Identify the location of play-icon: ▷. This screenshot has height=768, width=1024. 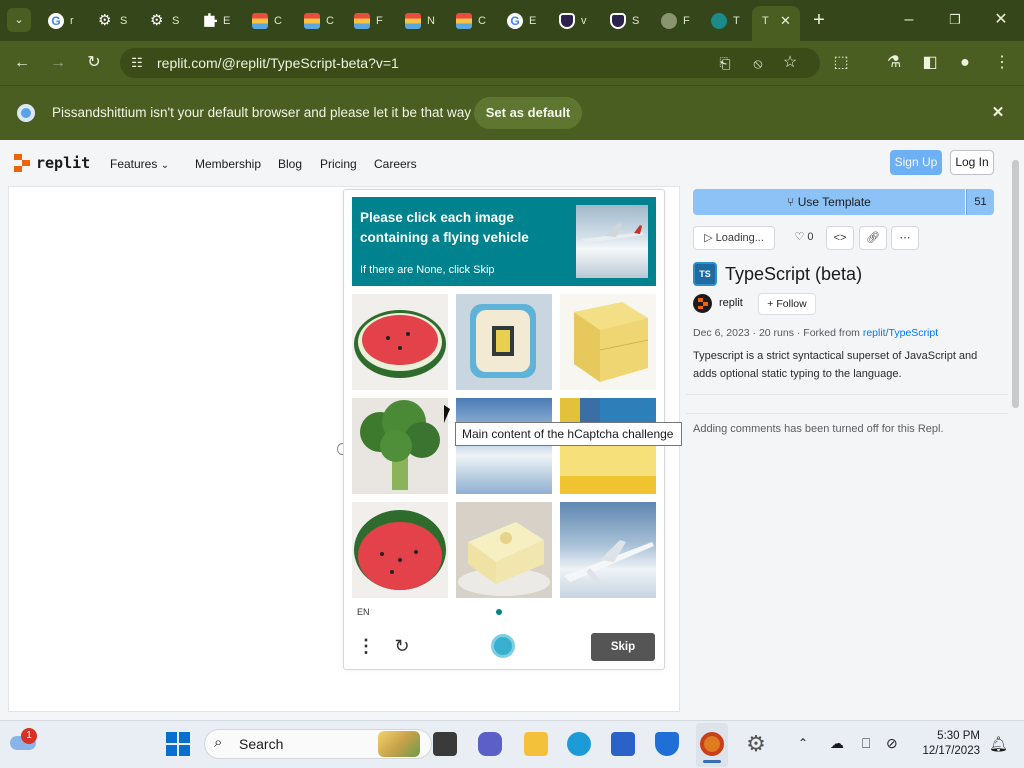
(708, 238).